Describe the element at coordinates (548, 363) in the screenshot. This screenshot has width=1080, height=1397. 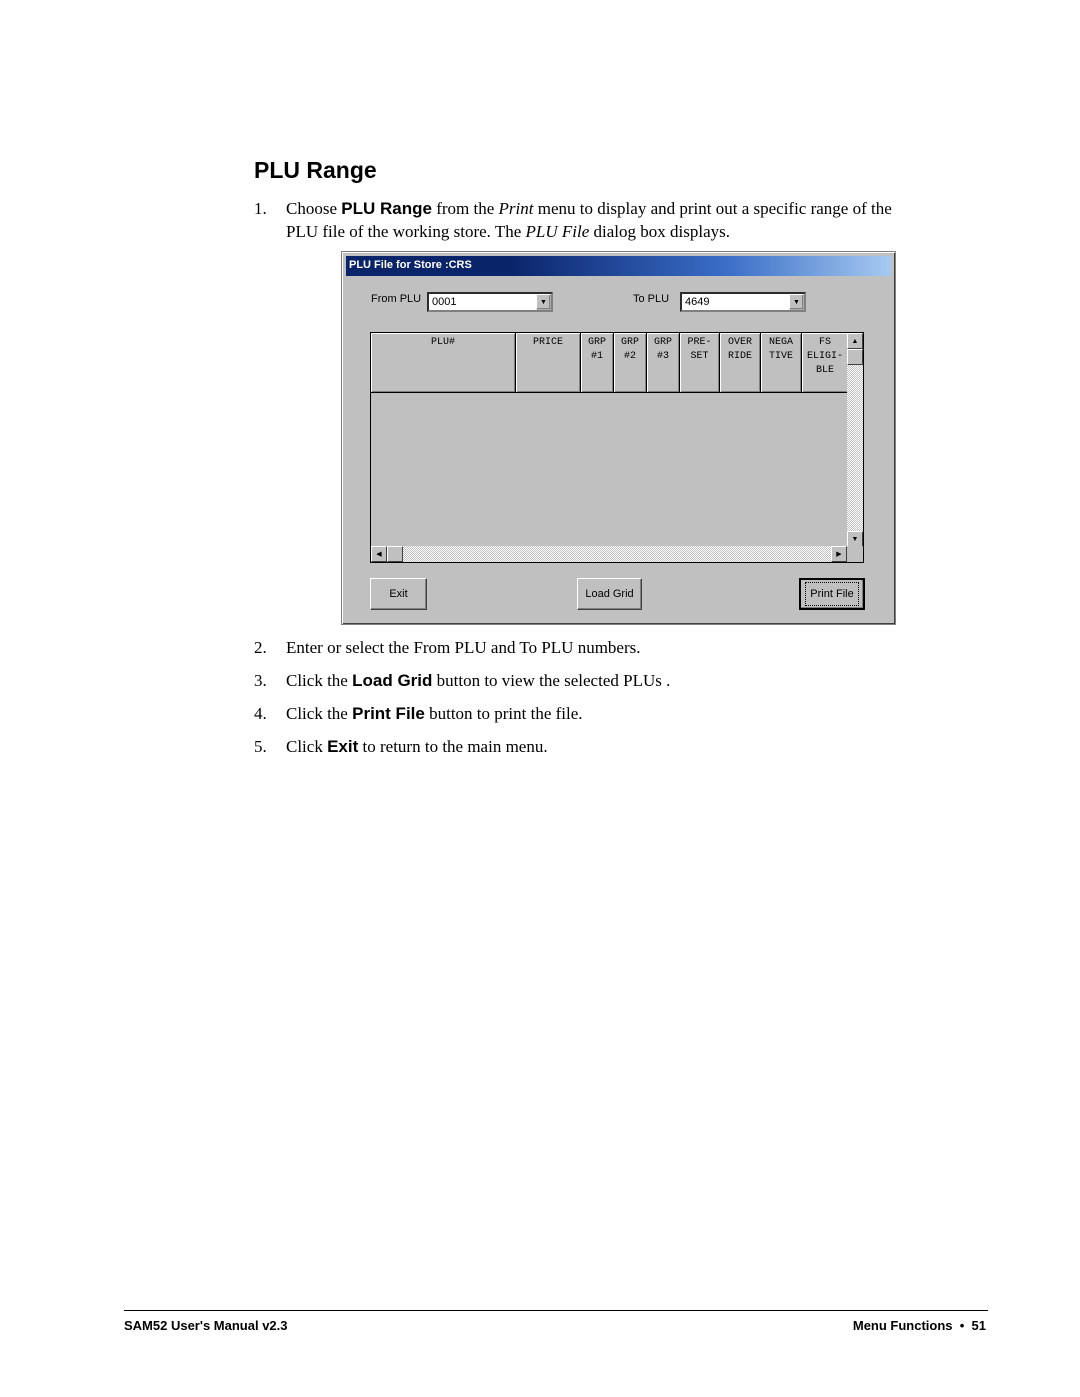
I see `column-header-price: PRICE` at that location.